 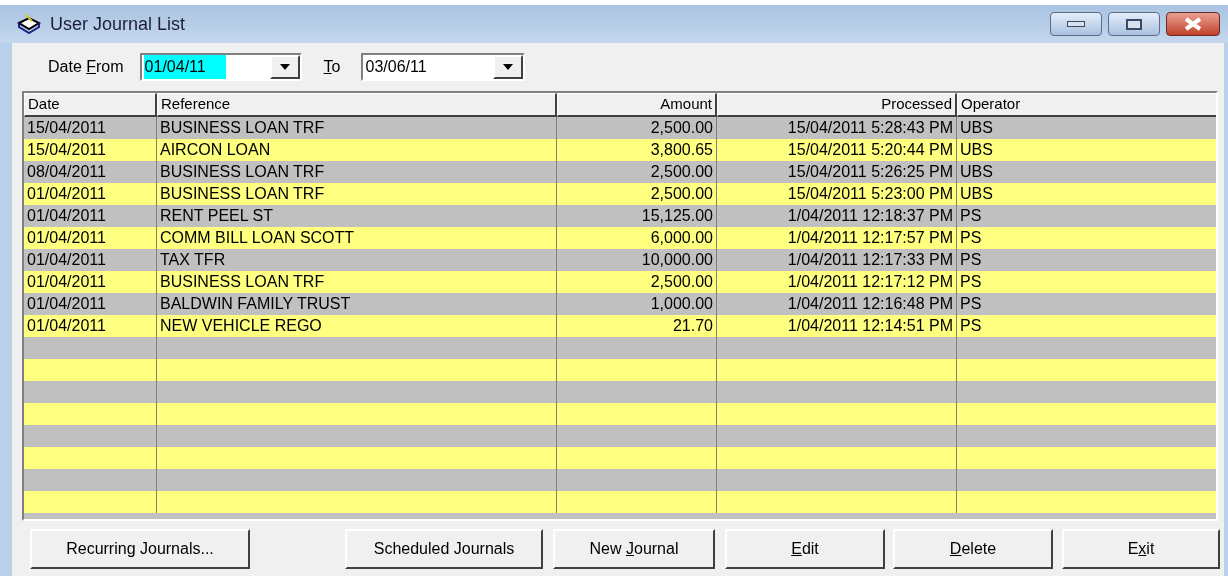 What do you see at coordinates (973, 548) in the screenshot?
I see `action-button: Delete` at bounding box center [973, 548].